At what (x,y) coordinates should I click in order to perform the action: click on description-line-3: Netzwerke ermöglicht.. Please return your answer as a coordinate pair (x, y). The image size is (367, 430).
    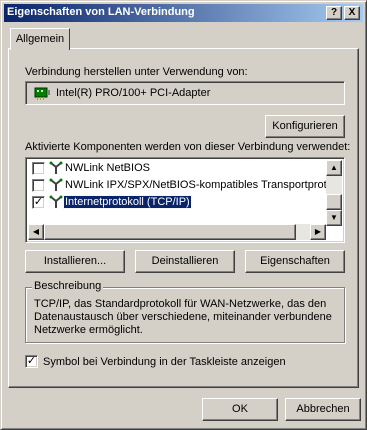
    Looking at the image, I should click on (88, 330).